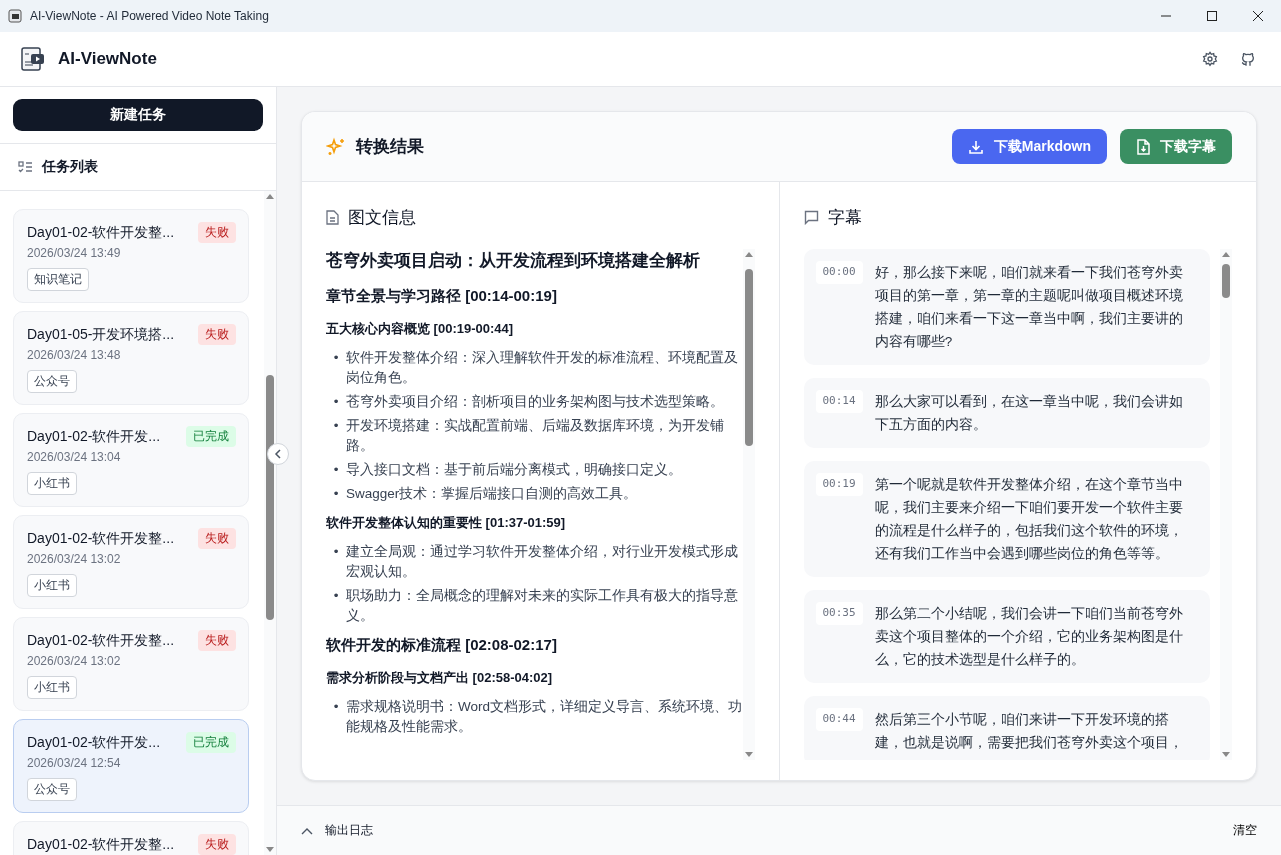 The width and height of the screenshot is (1281, 855). I want to click on subsection-heading: 需求分析阶段与文档产出 [02:58-04:02], so click(440, 678).